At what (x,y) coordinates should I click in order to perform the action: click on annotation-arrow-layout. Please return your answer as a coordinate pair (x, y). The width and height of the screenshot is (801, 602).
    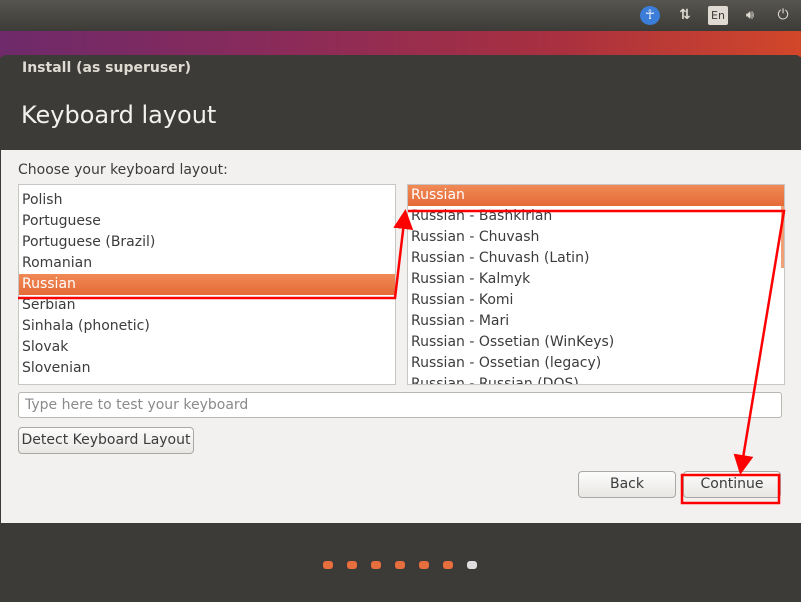
    Looking at the image, I should click on (216, 254).